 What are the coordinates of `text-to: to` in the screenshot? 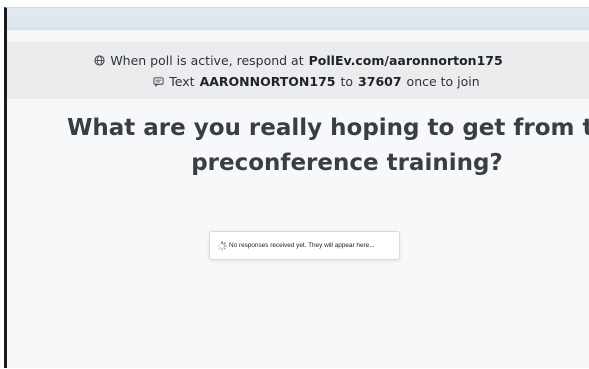 It's located at (347, 81).